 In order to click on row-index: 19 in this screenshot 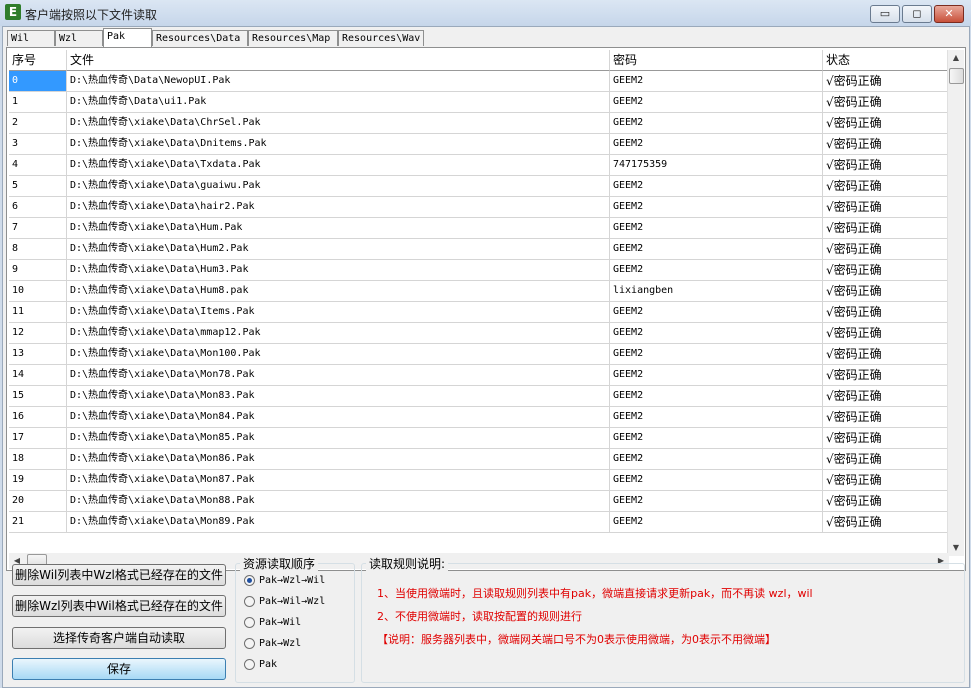, I will do `click(38, 480)`.